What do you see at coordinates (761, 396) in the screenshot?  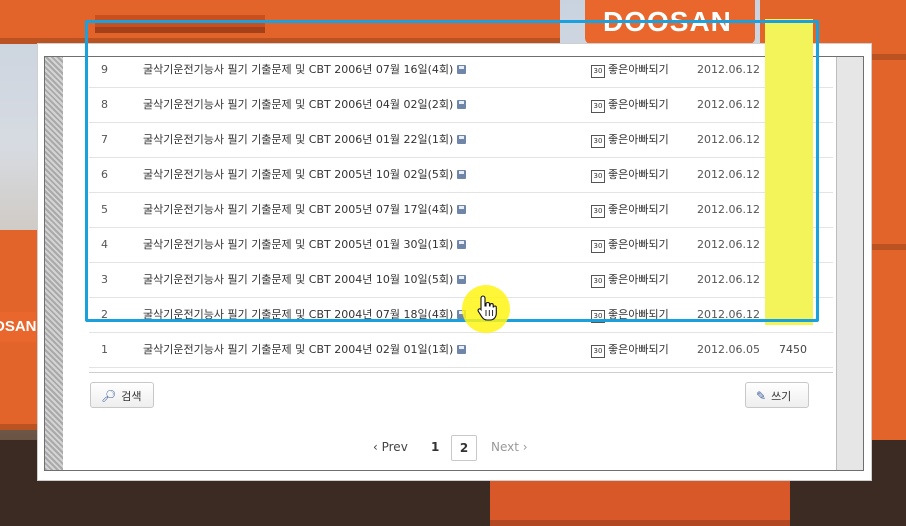 I see `pencil-icon: ✎` at bounding box center [761, 396].